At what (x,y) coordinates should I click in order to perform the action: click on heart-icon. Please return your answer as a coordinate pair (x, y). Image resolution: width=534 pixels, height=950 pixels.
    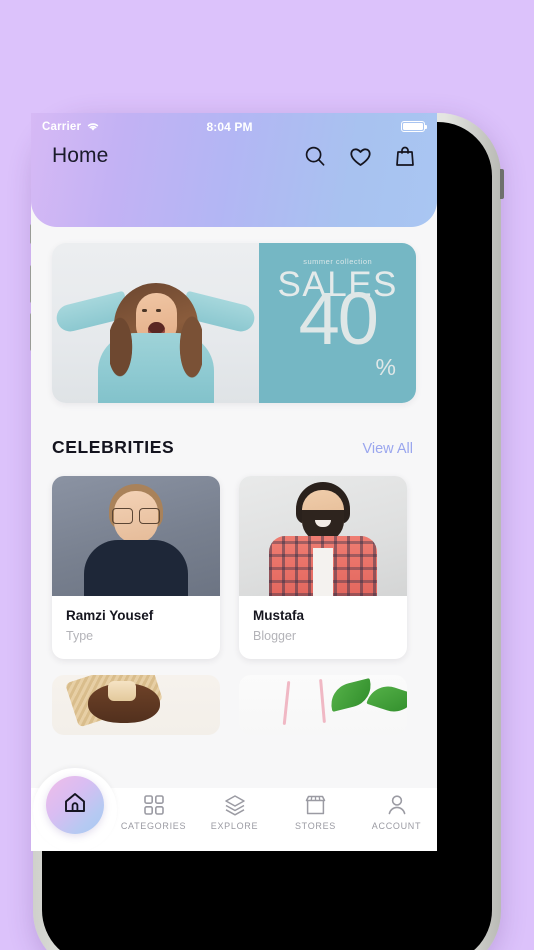
    Looking at the image, I should click on (360, 156).